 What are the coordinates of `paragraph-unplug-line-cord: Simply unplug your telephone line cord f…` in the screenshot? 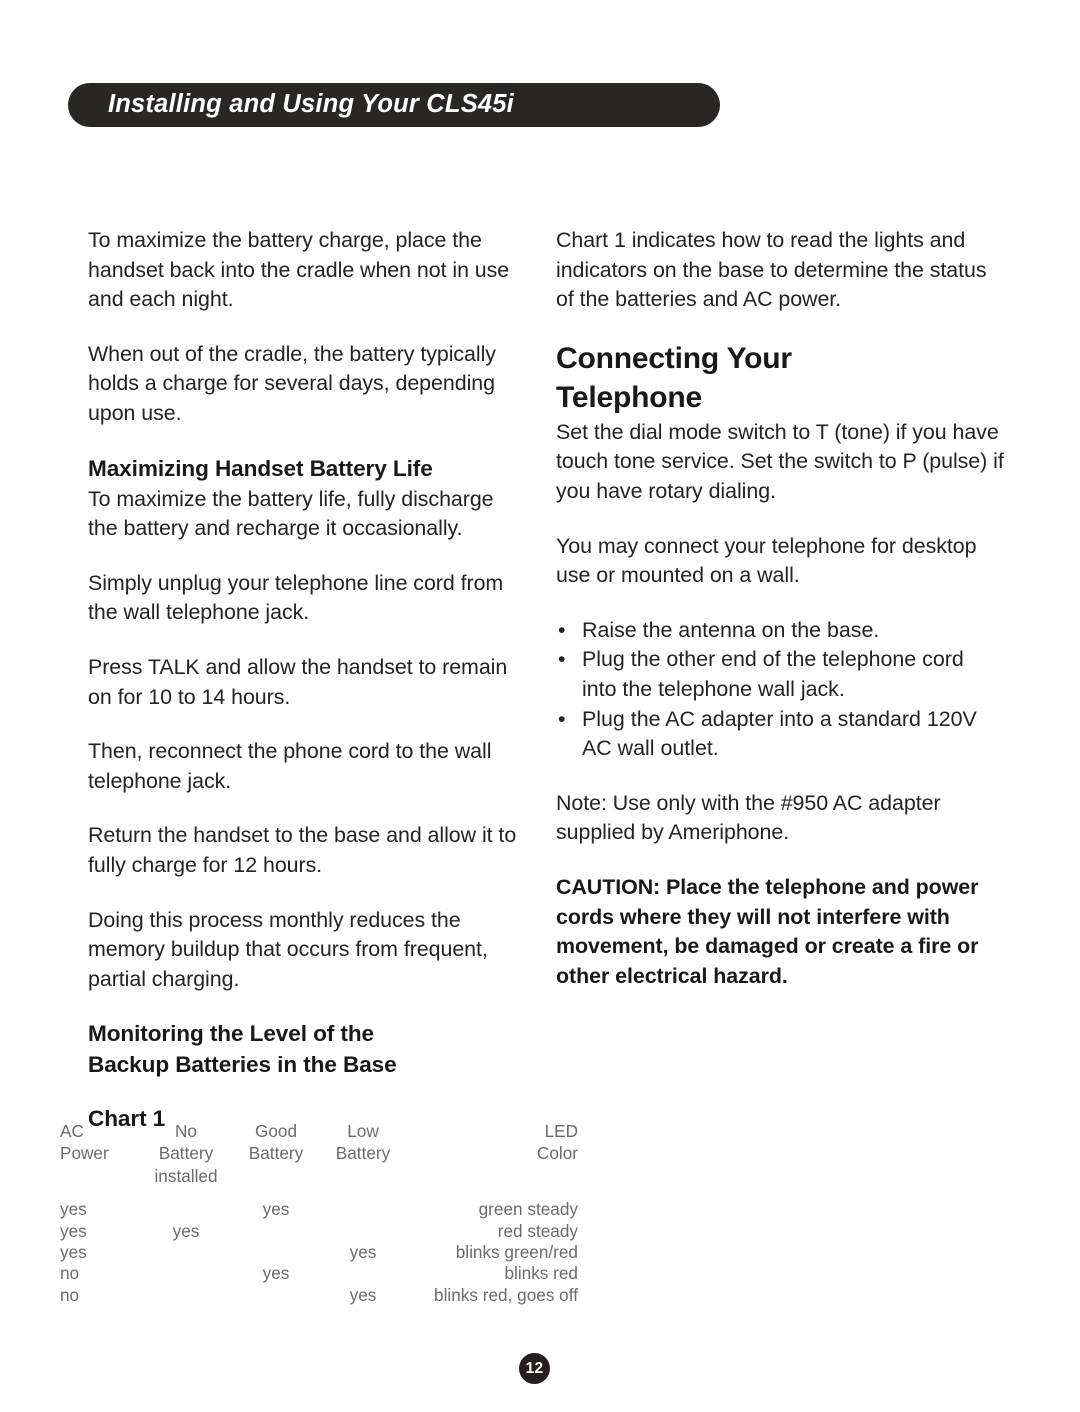 It's located at (296, 597).